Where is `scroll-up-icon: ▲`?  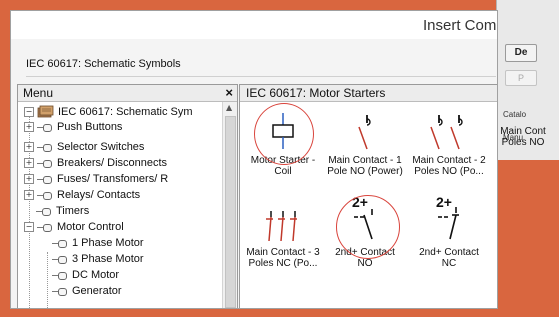
scroll-up-icon: ▲ is located at coordinates (229, 107).